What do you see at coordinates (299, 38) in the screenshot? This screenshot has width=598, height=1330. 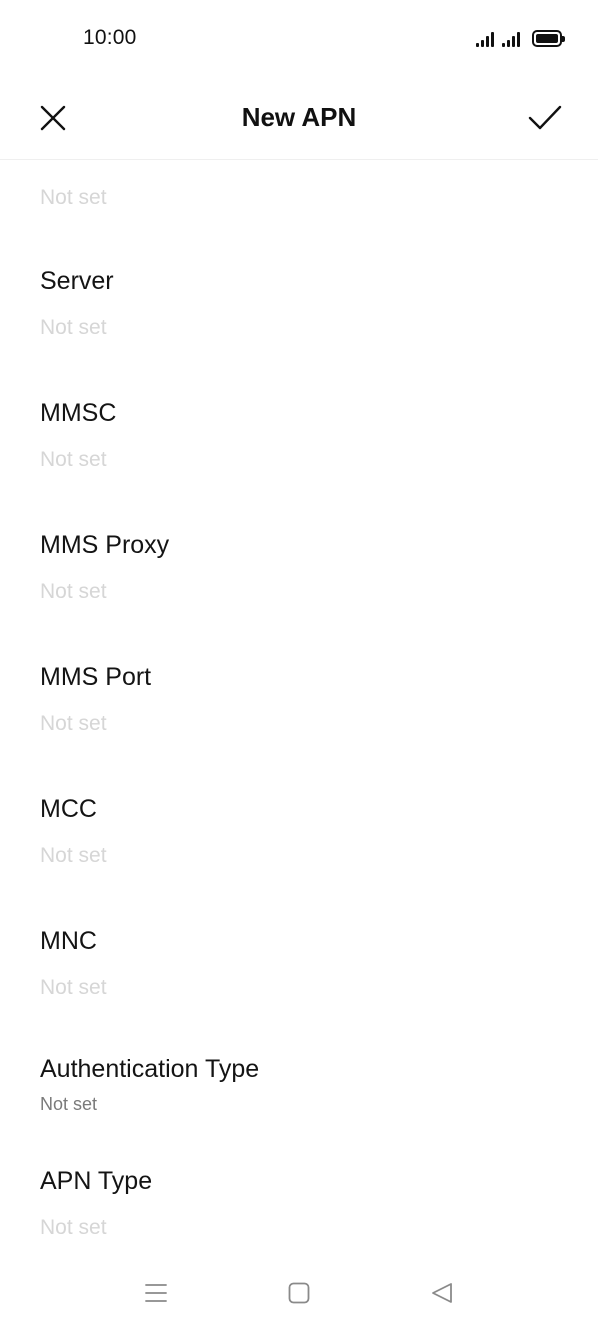 I see `status-bar: 10:00` at bounding box center [299, 38].